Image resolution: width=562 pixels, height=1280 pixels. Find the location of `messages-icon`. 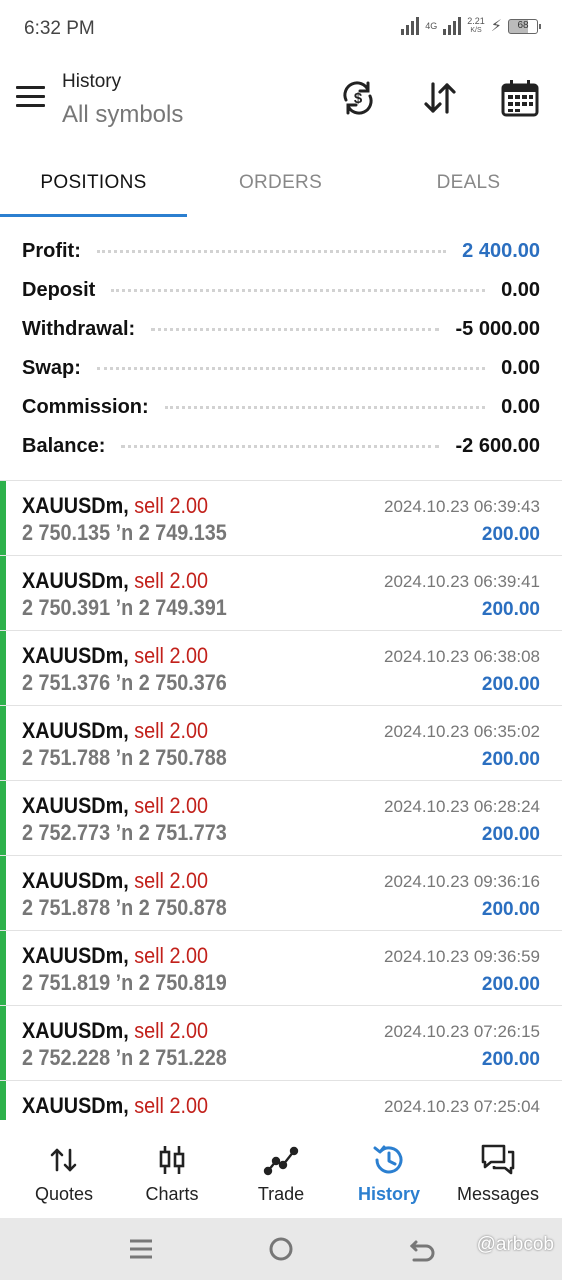

messages-icon is located at coordinates (498, 1160).